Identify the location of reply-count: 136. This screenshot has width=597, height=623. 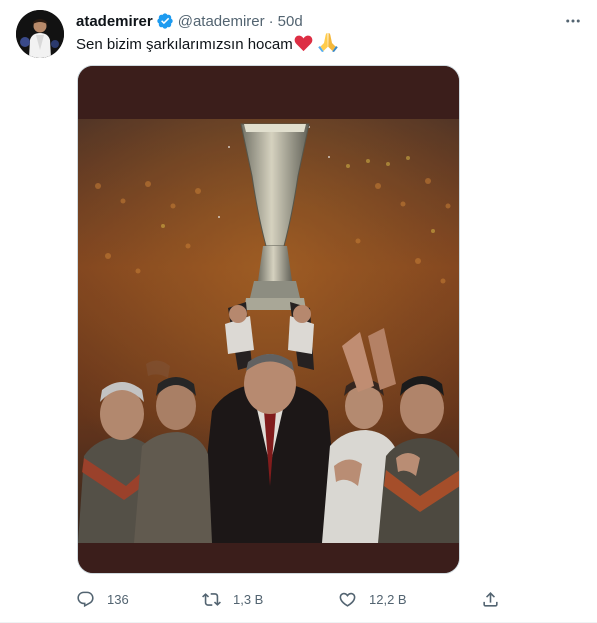
(118, 599).